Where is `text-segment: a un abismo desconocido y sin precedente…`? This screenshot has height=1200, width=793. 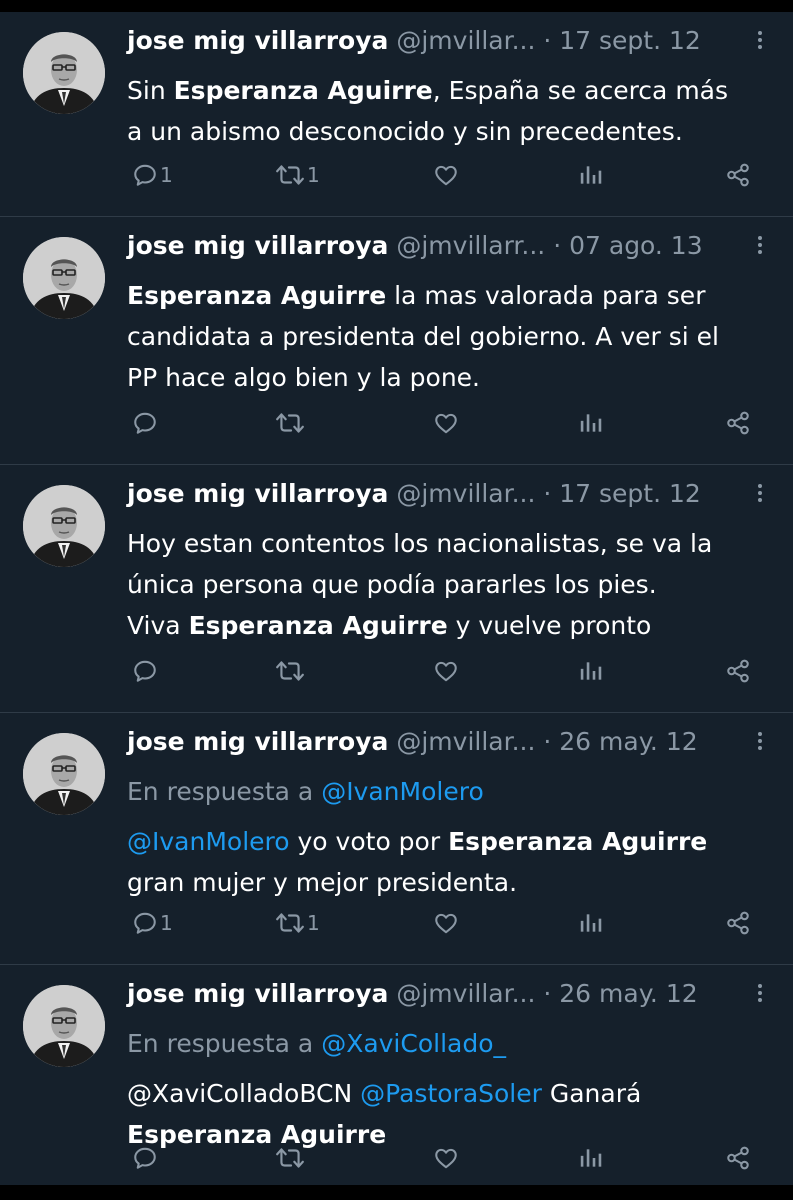
text-segment: a un abismo desconocido y sin precedente… is located at coordinates (405, 131).